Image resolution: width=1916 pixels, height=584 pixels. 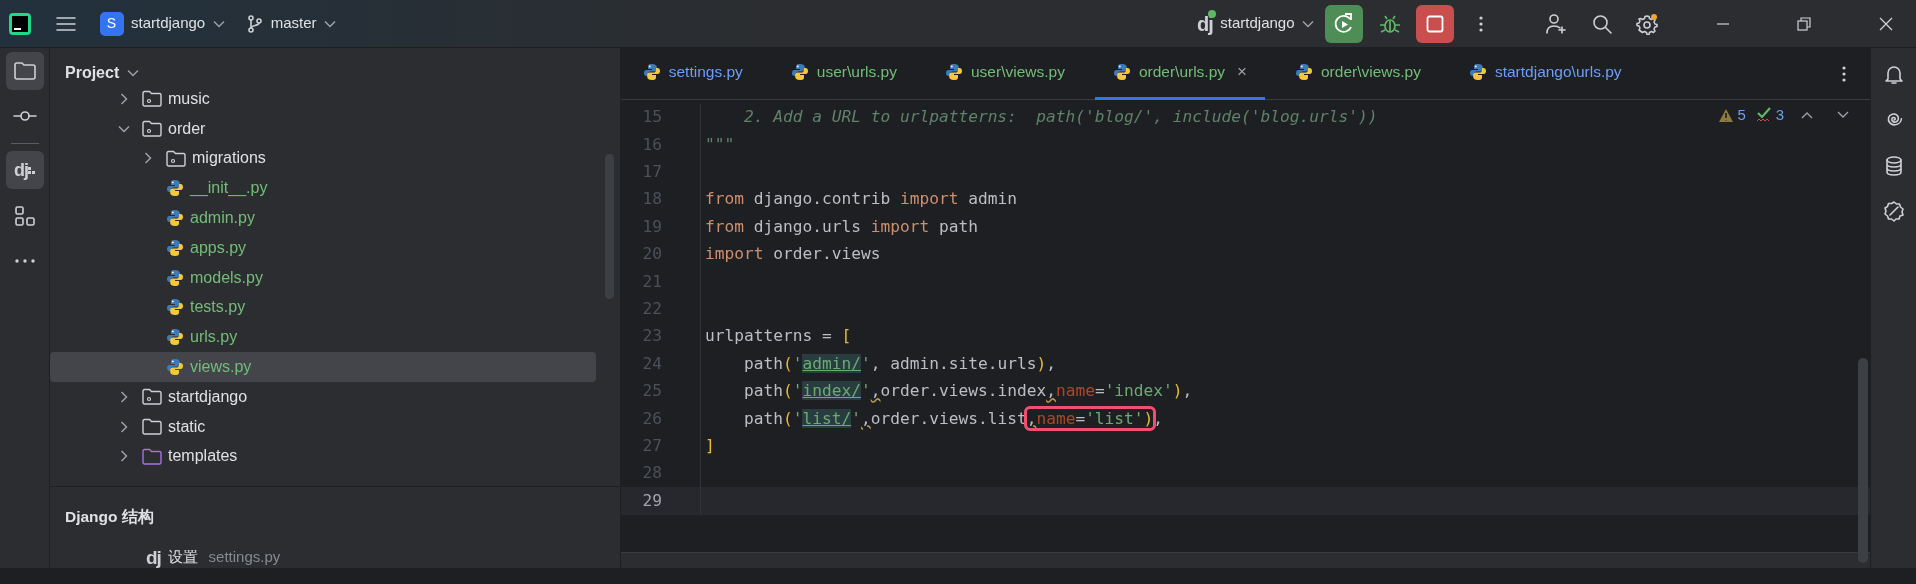 I want to click on search-icon, so click(x=1601, y=23).